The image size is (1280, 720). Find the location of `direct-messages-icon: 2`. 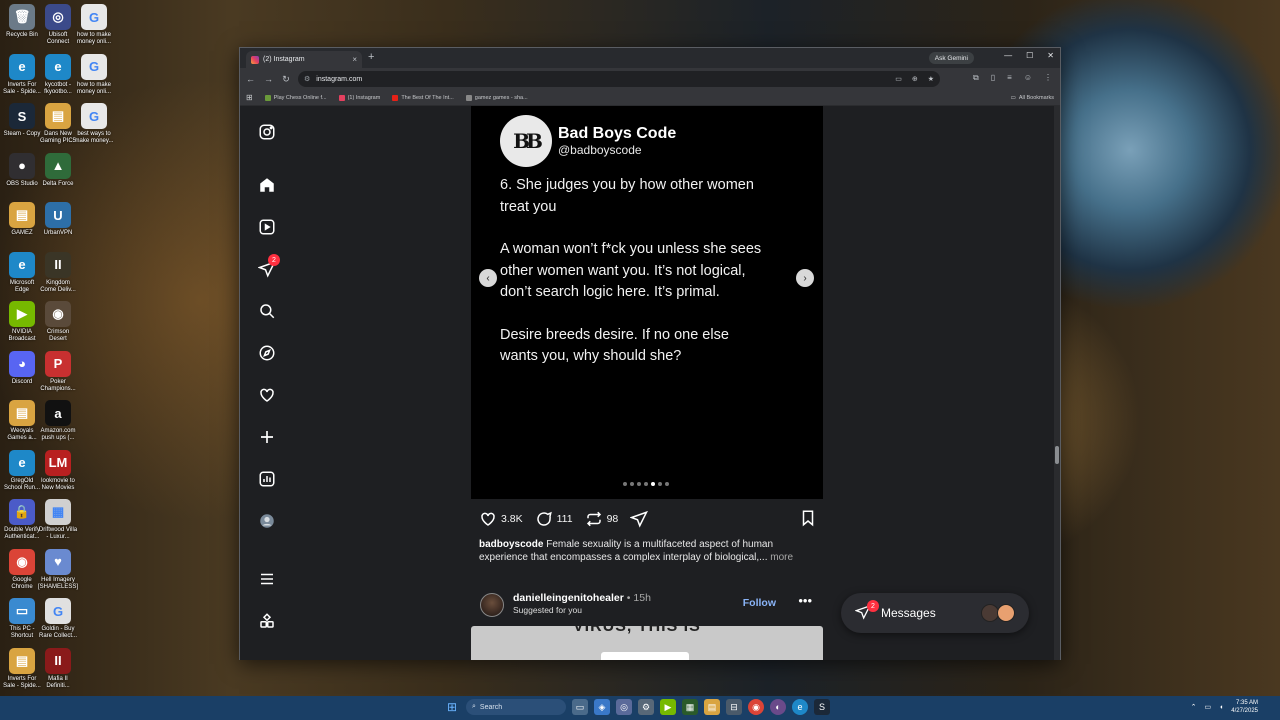

direct-messages-icon: 2 is located at coordinates (268, 267).